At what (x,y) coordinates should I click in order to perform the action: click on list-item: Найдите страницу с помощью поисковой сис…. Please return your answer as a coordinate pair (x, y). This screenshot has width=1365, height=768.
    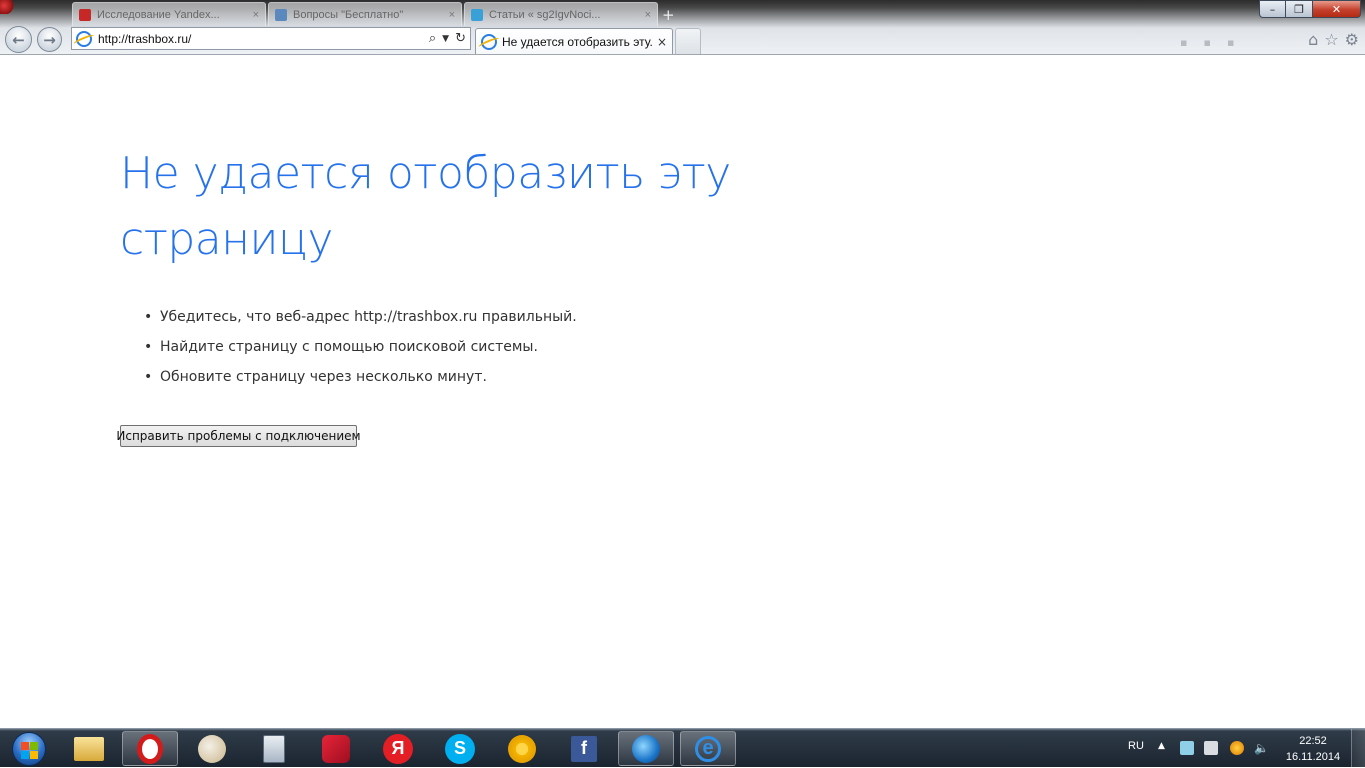
    Looking at the image, I should click on (360, 347).